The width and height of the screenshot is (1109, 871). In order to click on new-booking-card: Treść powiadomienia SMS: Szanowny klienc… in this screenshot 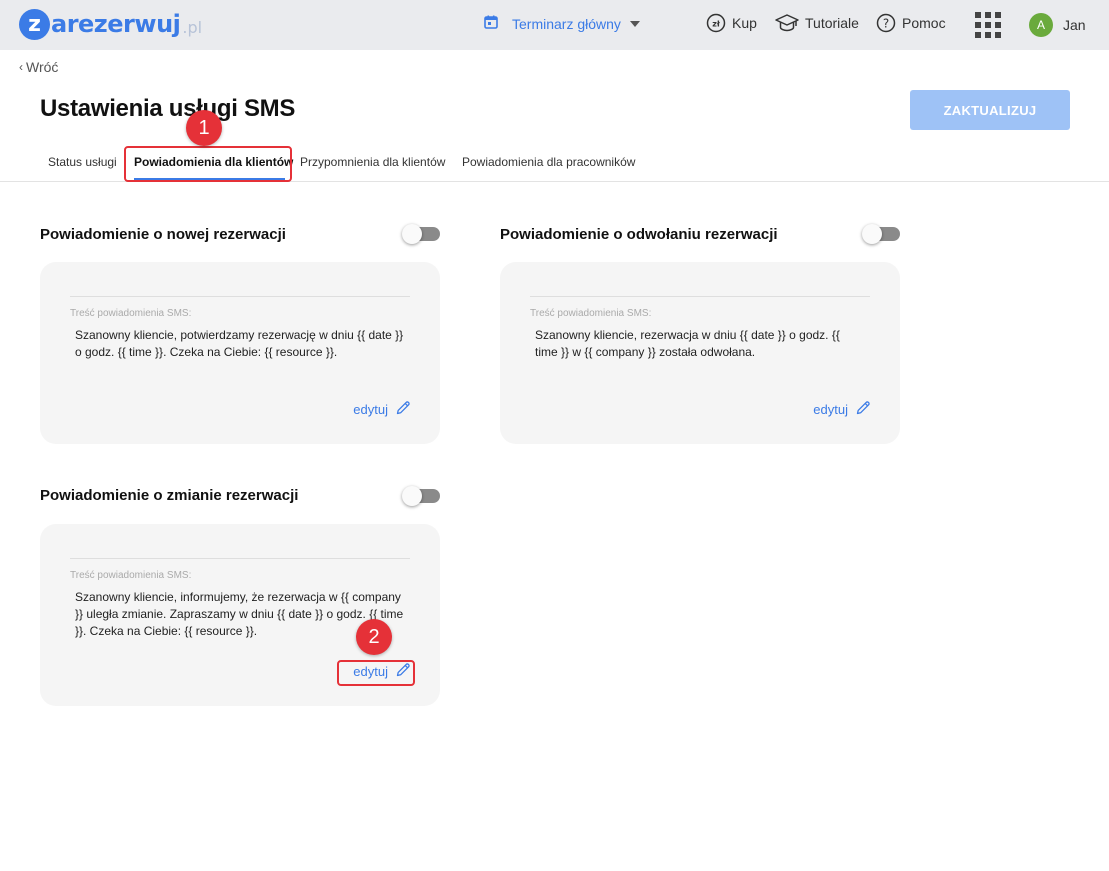, I will do `click(240, 353)`.